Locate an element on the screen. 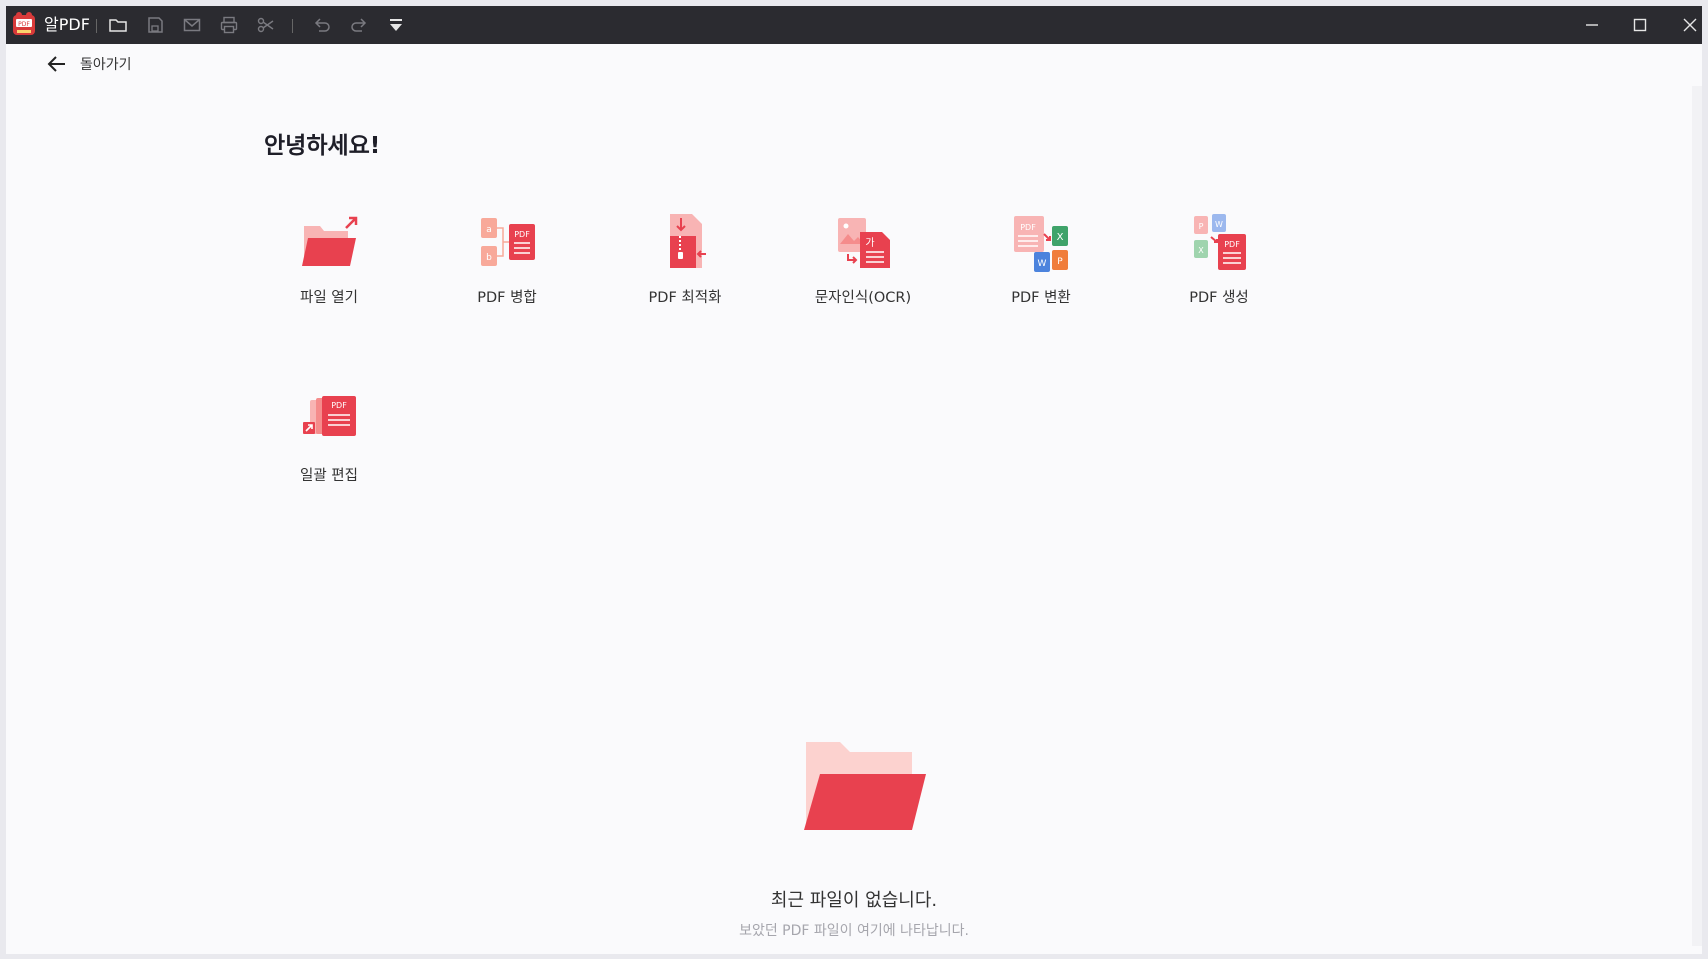 Image resolution: width=1708 pixels, height=959 pixels. app-name: 알PDF is located at coordinates (67, 24).